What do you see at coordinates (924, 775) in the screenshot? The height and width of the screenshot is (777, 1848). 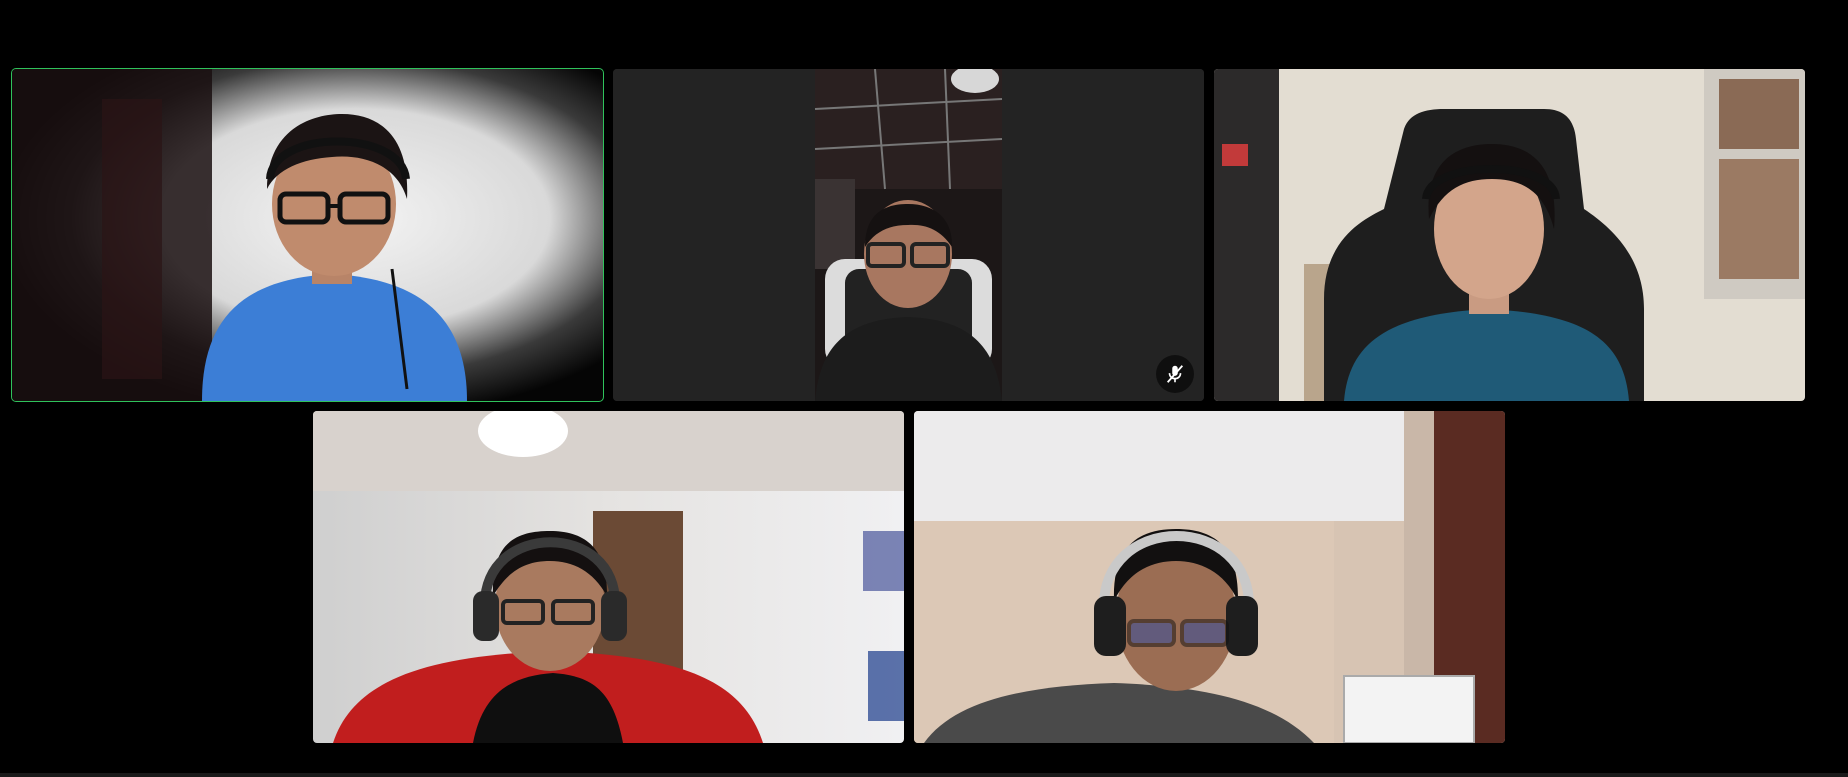 I see `toolbar-edge` at bounding box center [924, 775].